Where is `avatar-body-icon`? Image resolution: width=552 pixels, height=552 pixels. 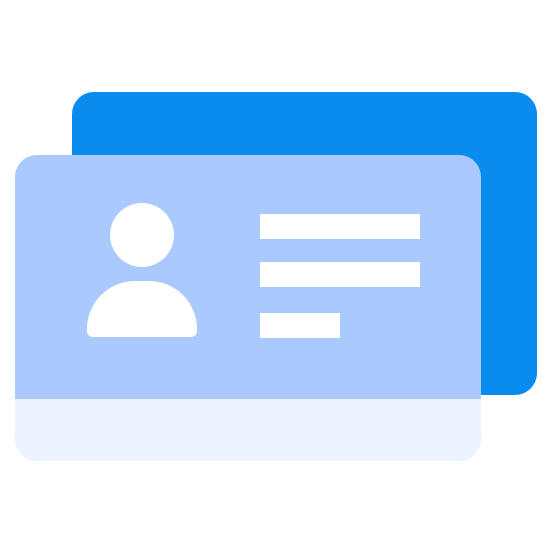 avatar-body-icon is located at coordinates (142, 309).